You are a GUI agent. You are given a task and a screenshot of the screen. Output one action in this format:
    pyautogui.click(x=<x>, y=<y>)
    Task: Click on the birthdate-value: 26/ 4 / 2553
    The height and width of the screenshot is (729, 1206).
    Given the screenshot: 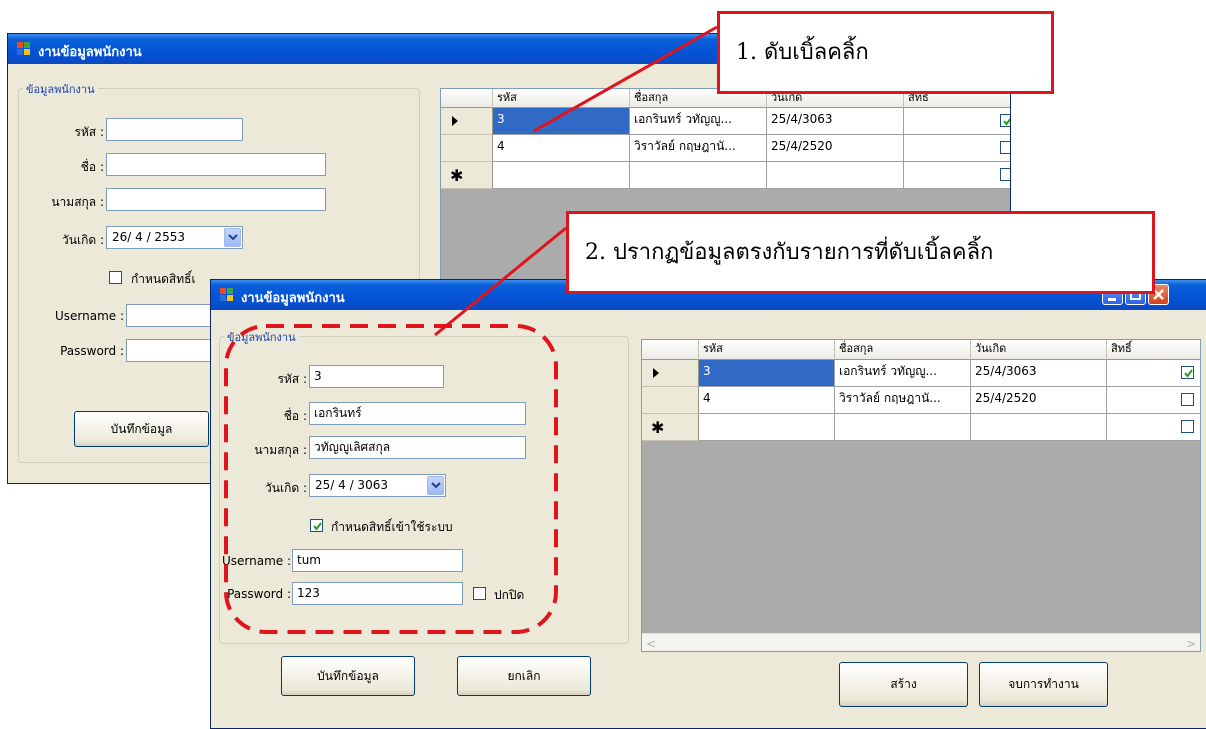 What is the action you would take?
    pyautogui.click(x=148, y=237)
    